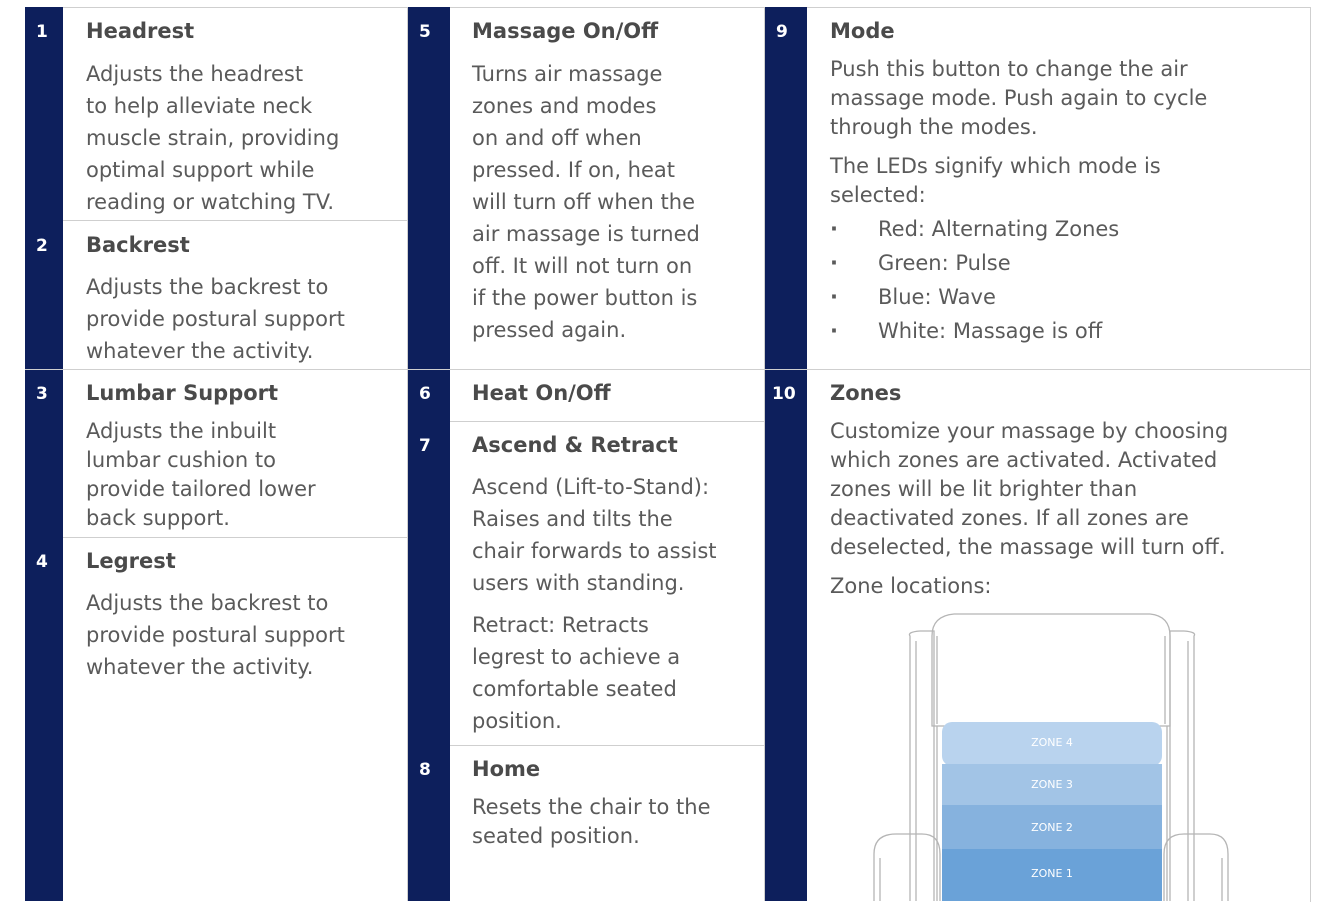  I want to click on section-number: 3, so click(42, 394).